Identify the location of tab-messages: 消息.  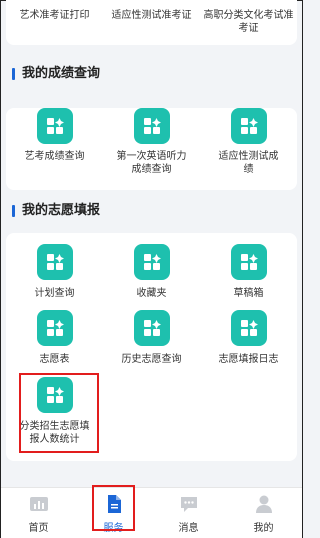
(188, 513).